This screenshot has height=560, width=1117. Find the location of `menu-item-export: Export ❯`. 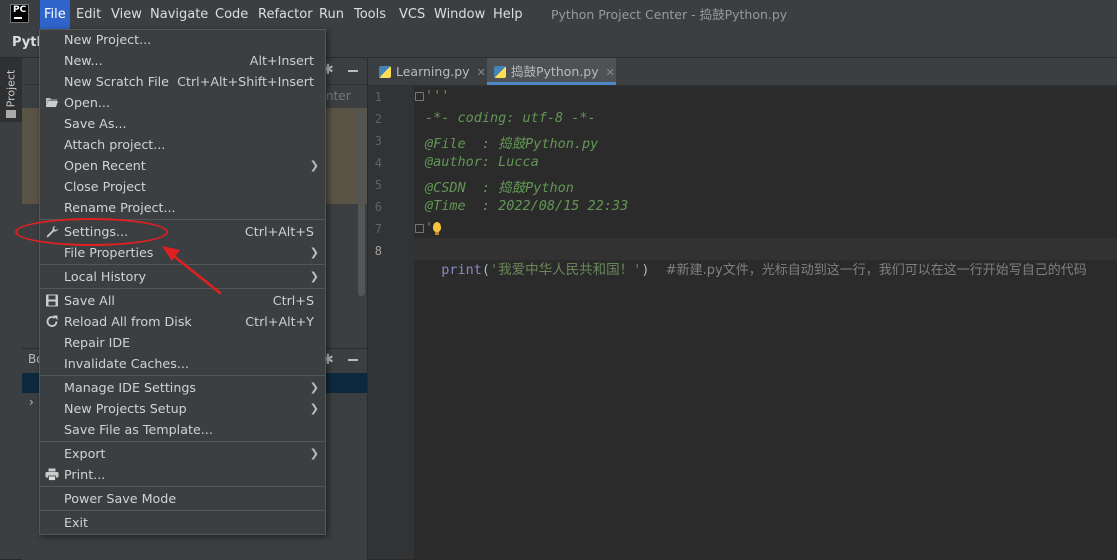

menu-item-export: Export ❯ is located at coordinates (182, 453).